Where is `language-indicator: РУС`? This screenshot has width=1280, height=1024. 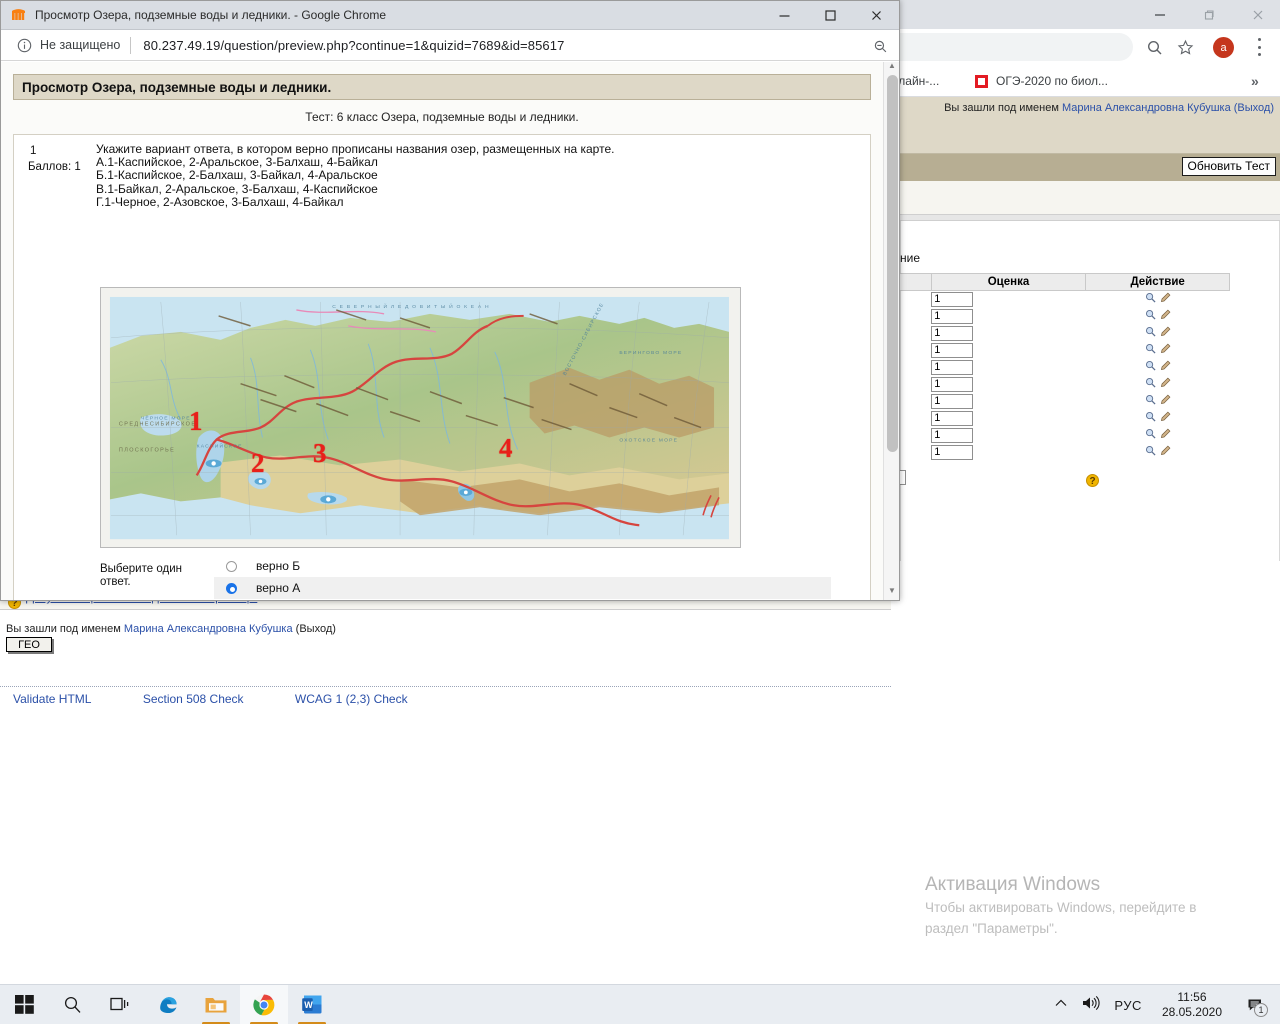
language-indicator: РУС is located at coordinates (1128, 1005).